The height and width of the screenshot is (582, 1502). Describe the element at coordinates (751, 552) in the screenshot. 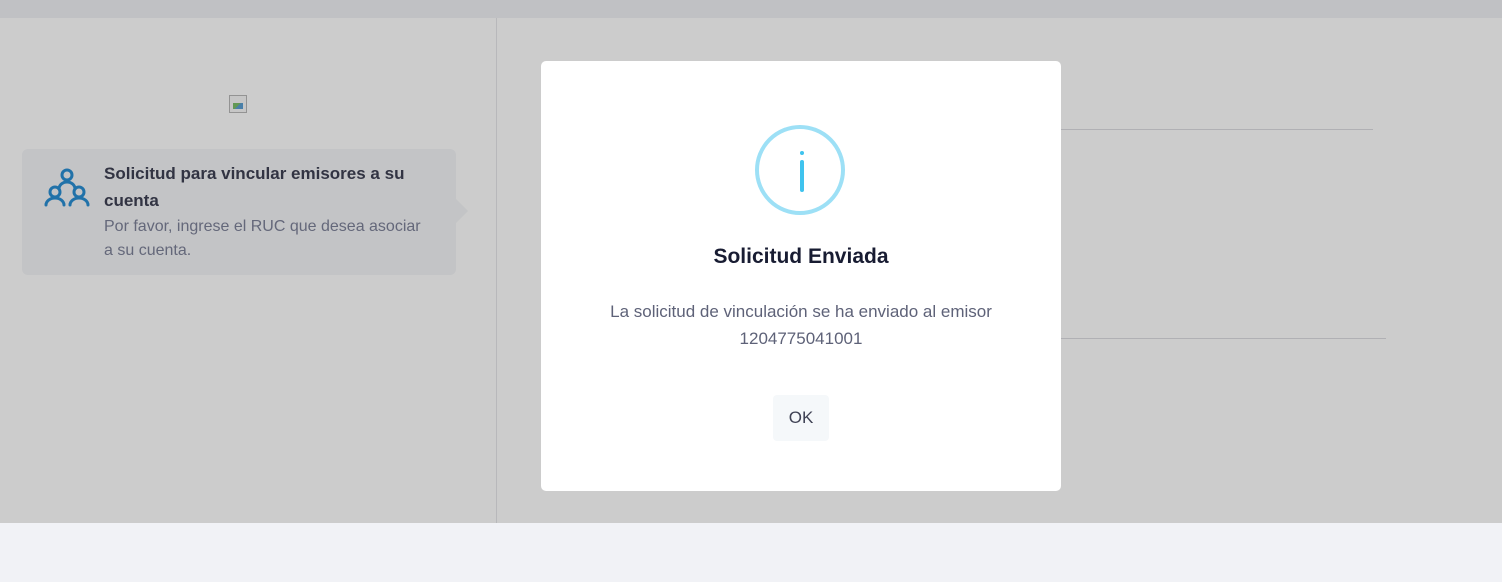

I see `footer-strip` at that location.